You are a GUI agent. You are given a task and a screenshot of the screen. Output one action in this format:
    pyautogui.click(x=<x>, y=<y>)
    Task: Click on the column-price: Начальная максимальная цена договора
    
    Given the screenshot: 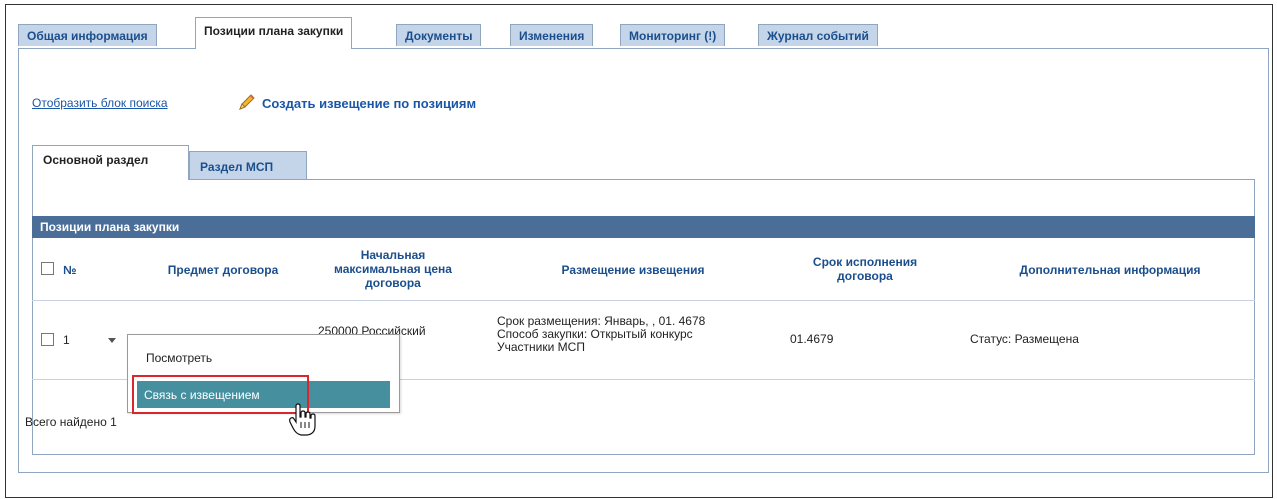 What is the action you would take?
    pyautogui.click(x=393, y=269)
    